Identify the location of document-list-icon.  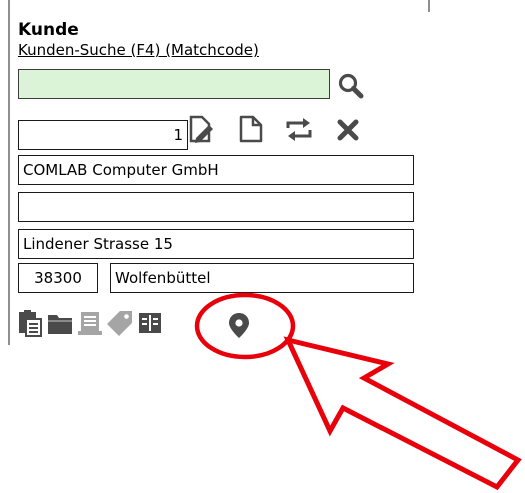
(90, 325).